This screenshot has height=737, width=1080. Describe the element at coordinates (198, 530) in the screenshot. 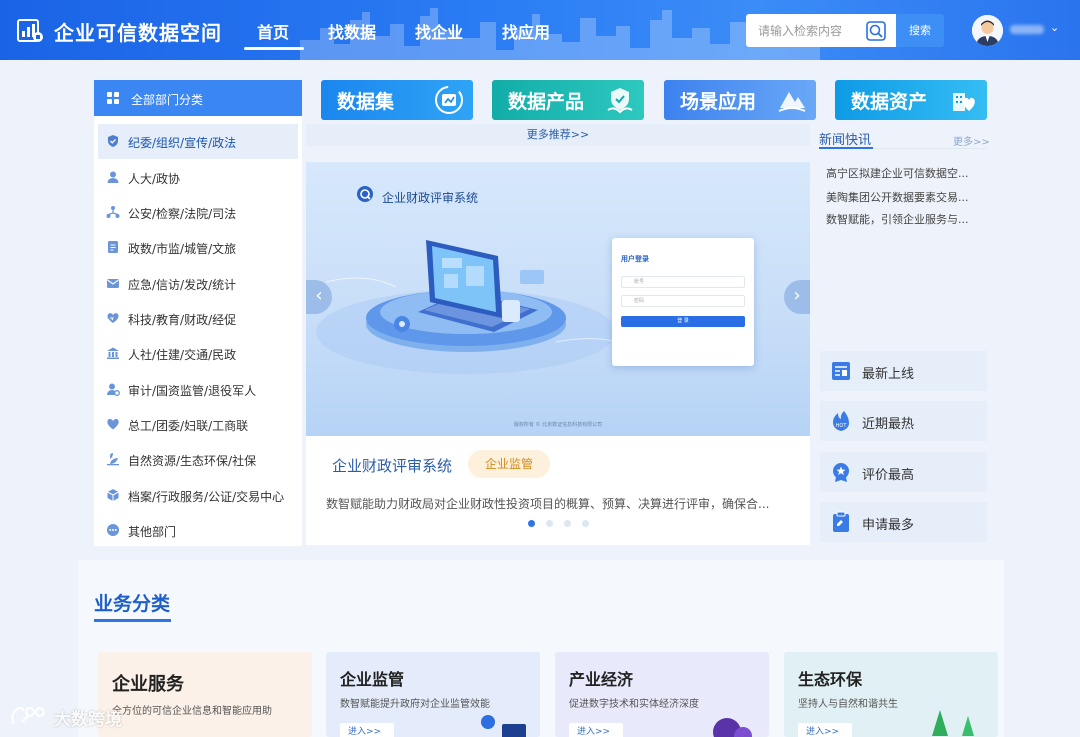

I see `sidebar-item-other: 其他部门` at that location.